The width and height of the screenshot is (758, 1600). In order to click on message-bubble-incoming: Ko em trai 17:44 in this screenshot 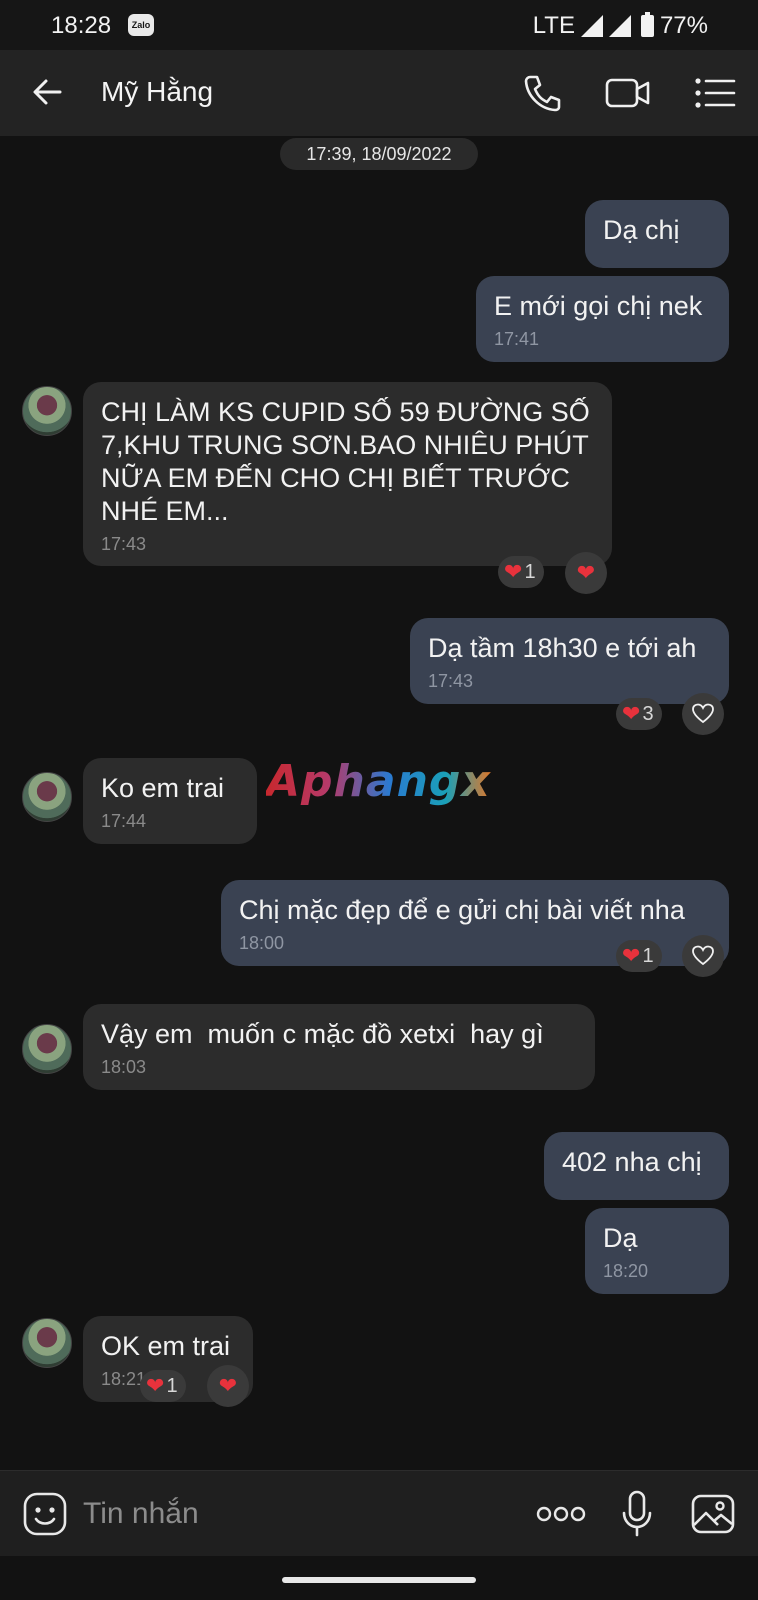, I will do `click(170, 801)`.